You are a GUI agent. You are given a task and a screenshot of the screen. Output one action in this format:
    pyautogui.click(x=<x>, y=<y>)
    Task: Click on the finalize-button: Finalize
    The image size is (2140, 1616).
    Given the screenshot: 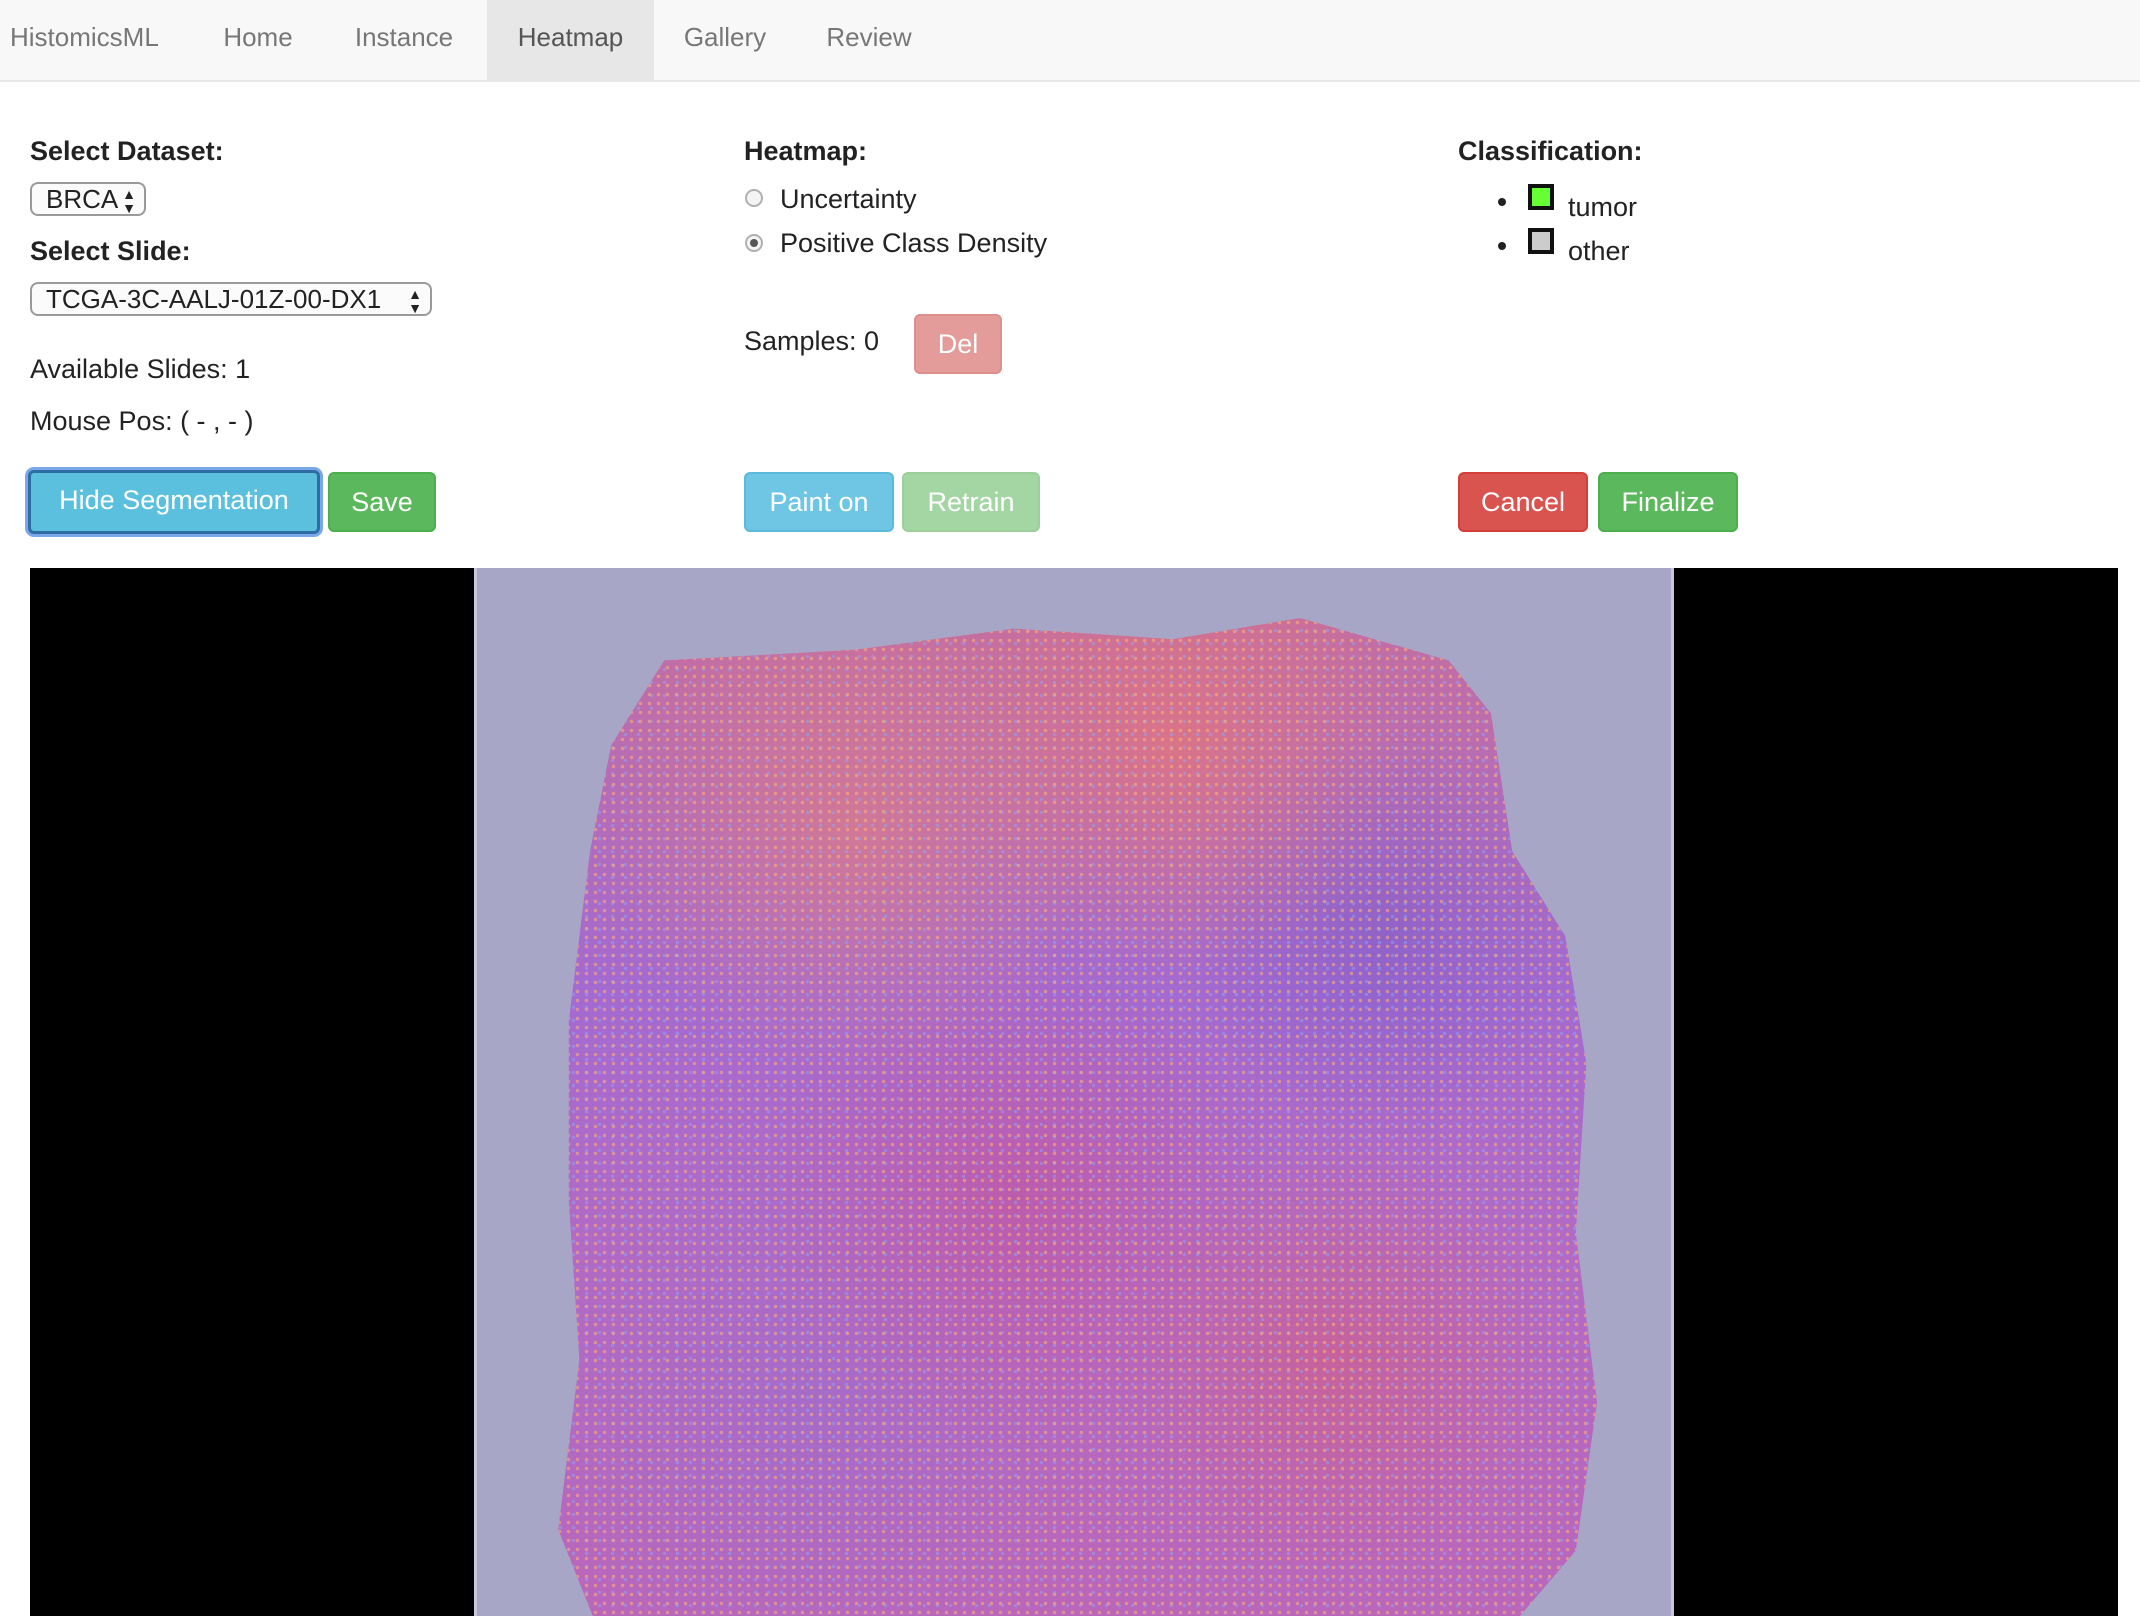 What is the action you would take?
    pyautogui.click(x=1668, y=502)
    